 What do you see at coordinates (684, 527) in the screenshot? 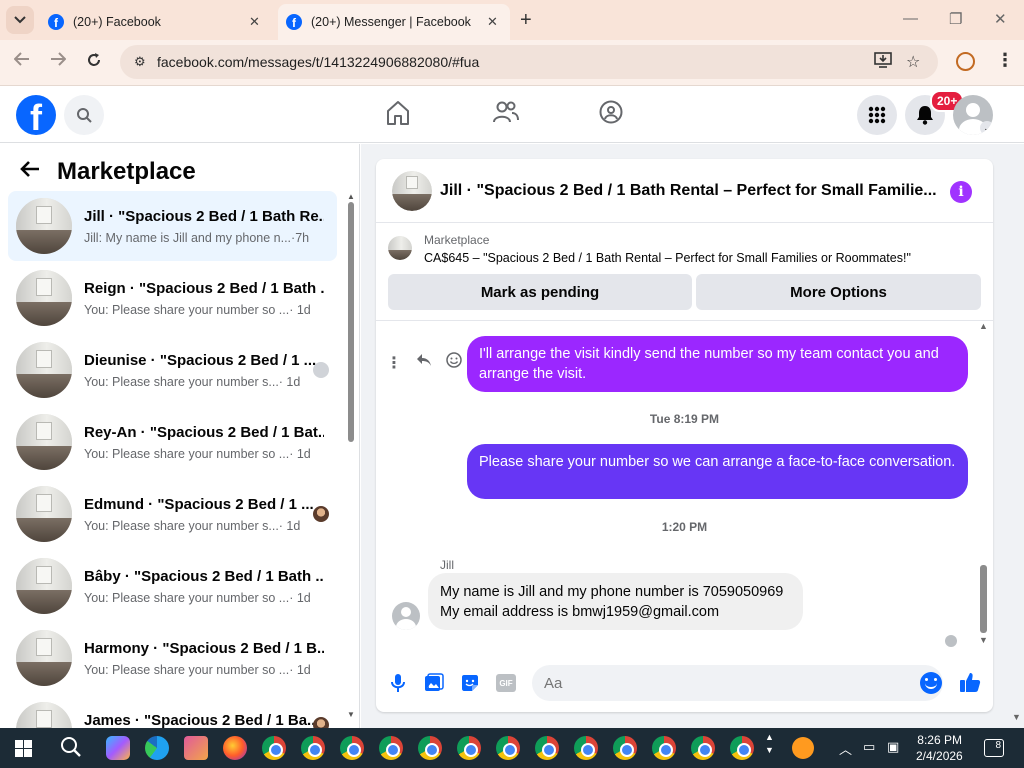
I see `message-timestamp: 1:20 PM` at bounding box center [684, 527].